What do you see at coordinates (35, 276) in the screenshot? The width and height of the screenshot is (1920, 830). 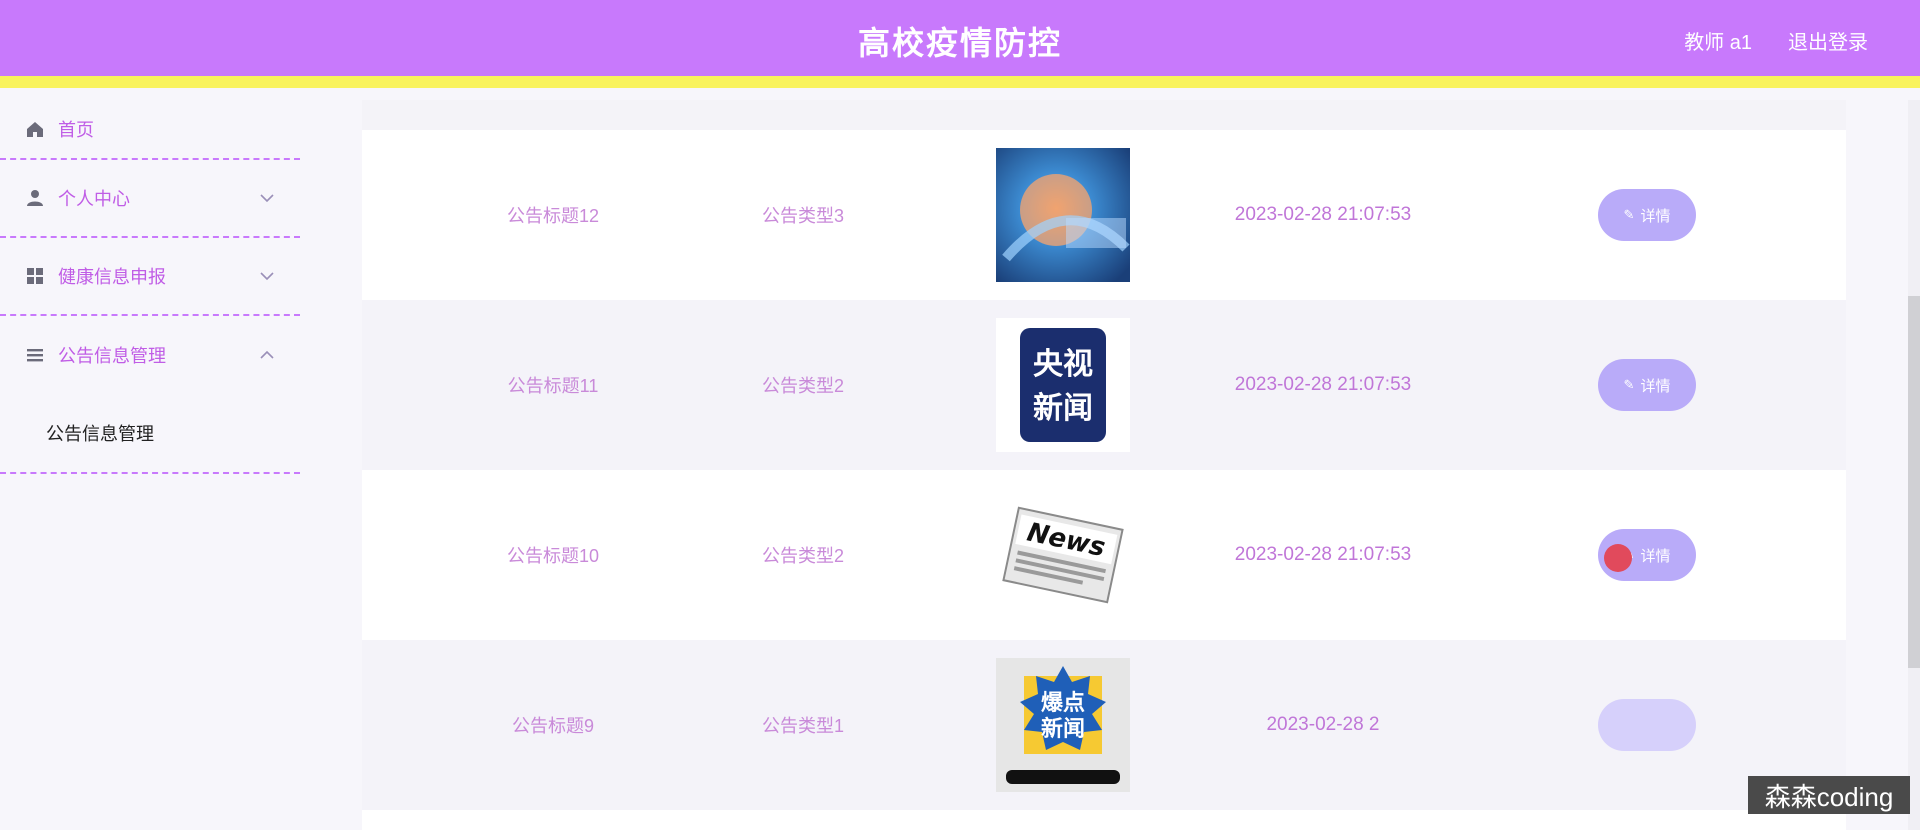 I see `grid-icon` at bounding box center [35, 276].